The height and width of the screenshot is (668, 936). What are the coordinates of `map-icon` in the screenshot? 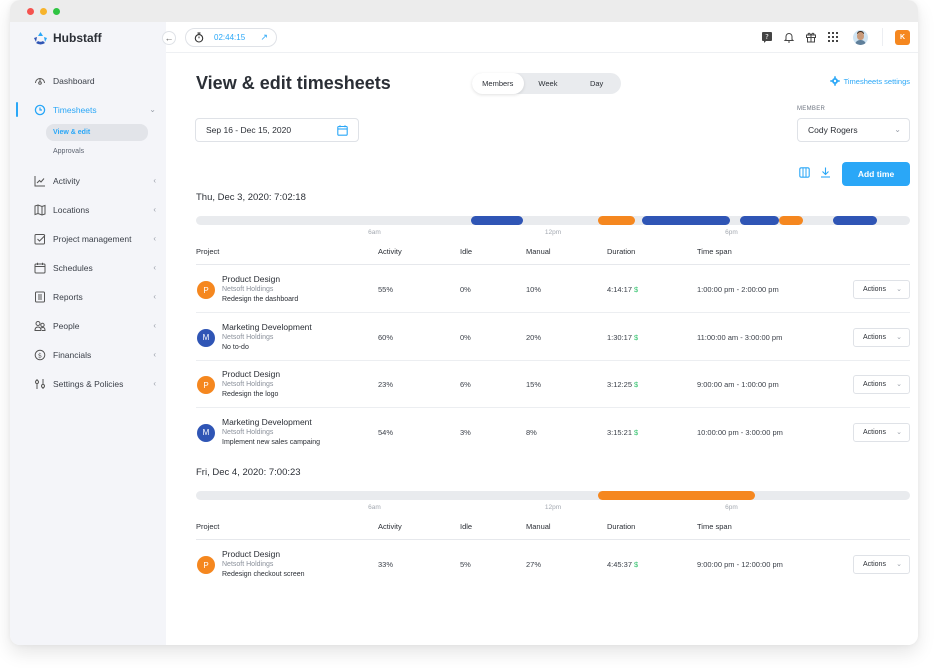 It's located at (40, 209).